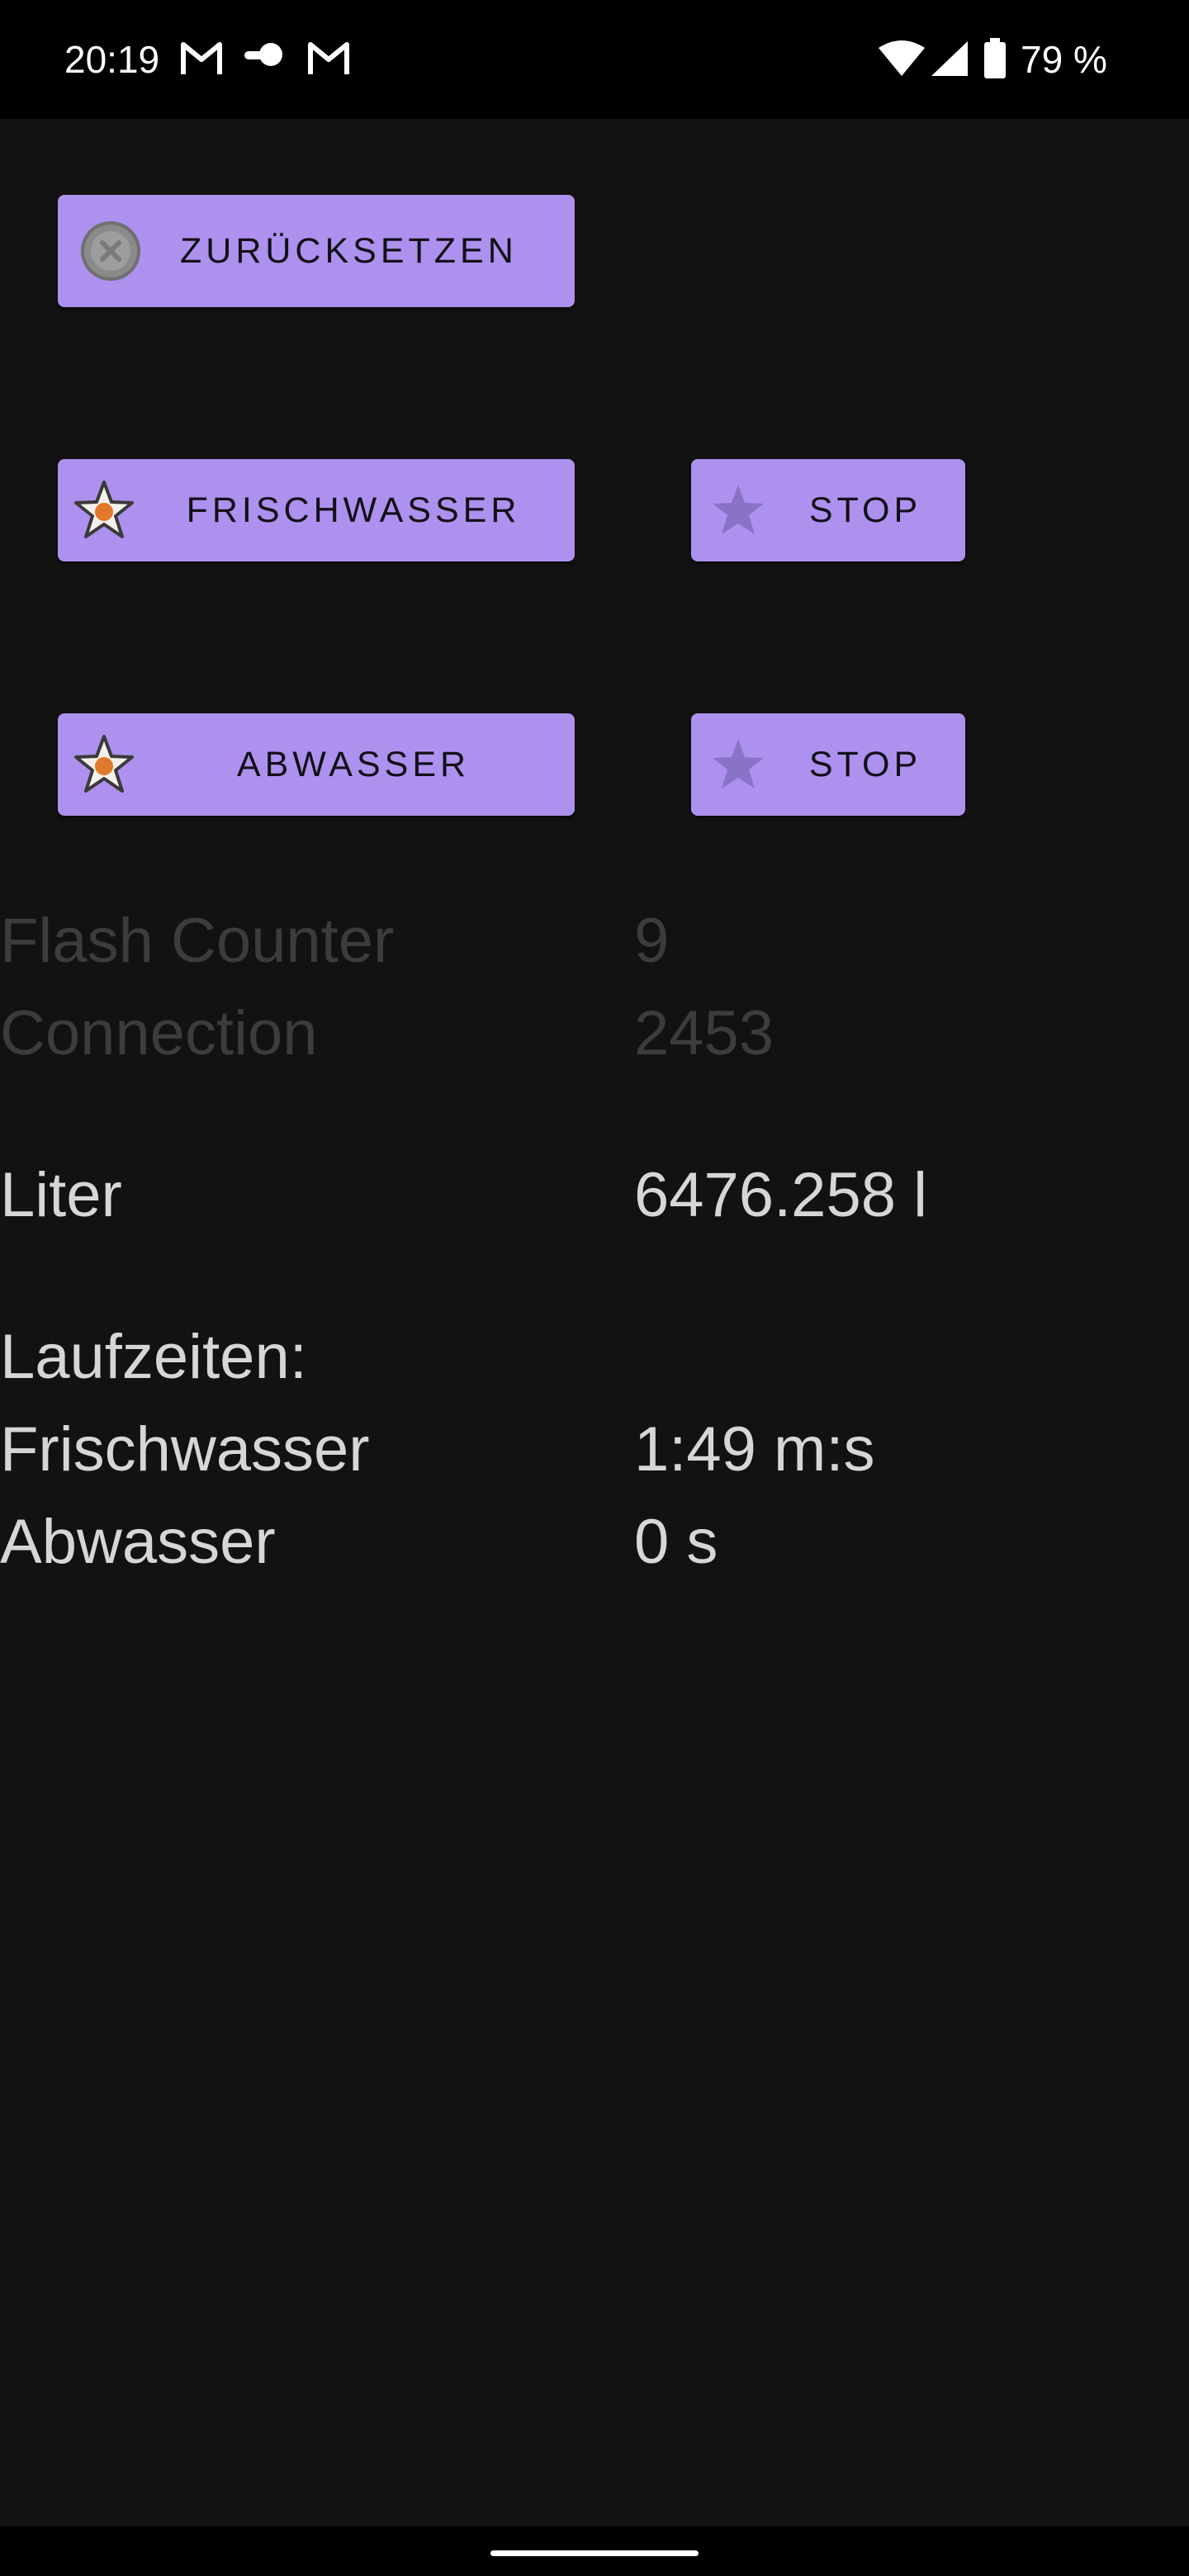  I want to click on fresh-water-button: FRISCHWASSER, so click(316, 510).